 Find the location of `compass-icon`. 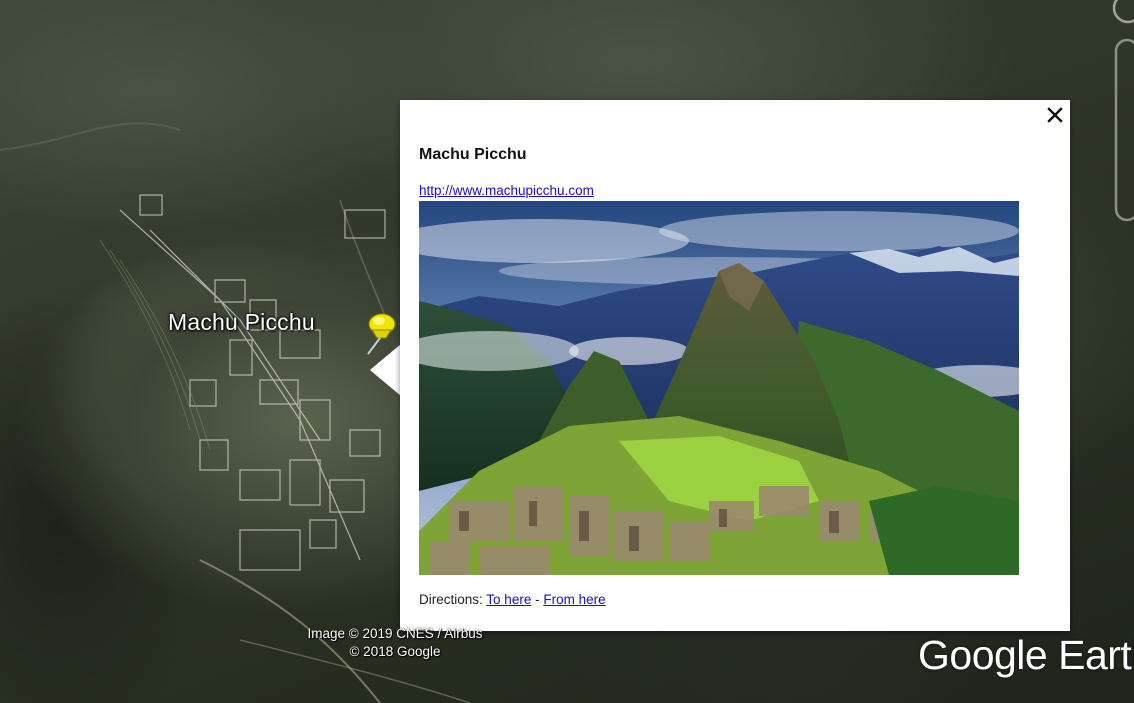

compass-icon is located at coordinates (1123, 12).